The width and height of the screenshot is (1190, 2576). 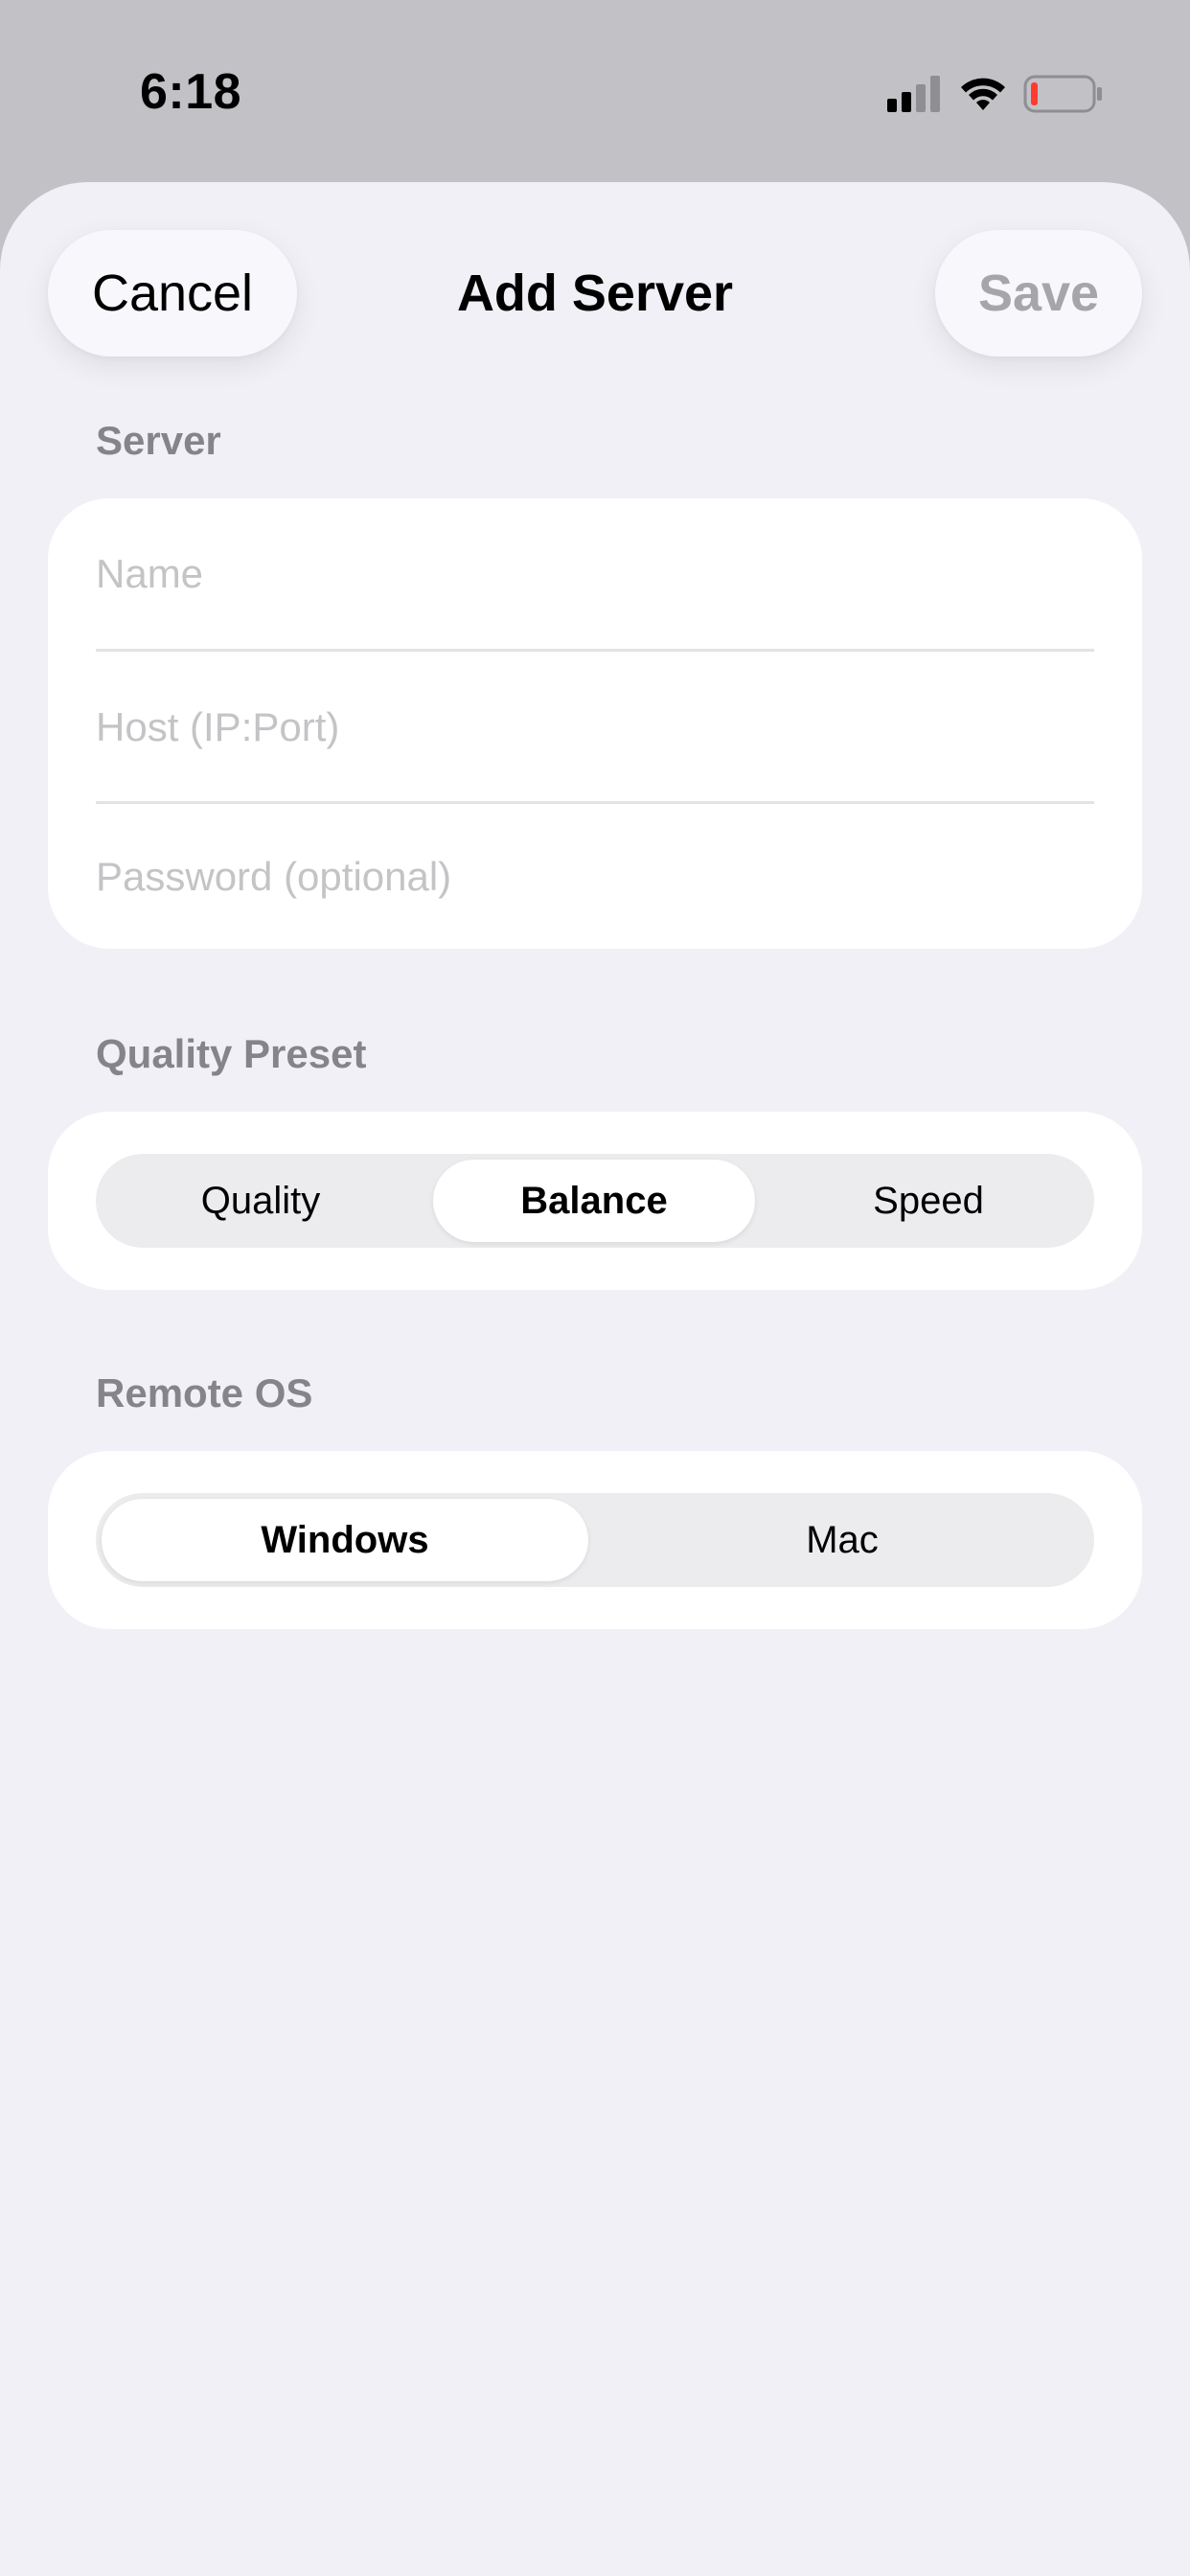 I want to click on quality-preset-segmented-control: Quality Balance Speed, so click(x=595, y=1201).